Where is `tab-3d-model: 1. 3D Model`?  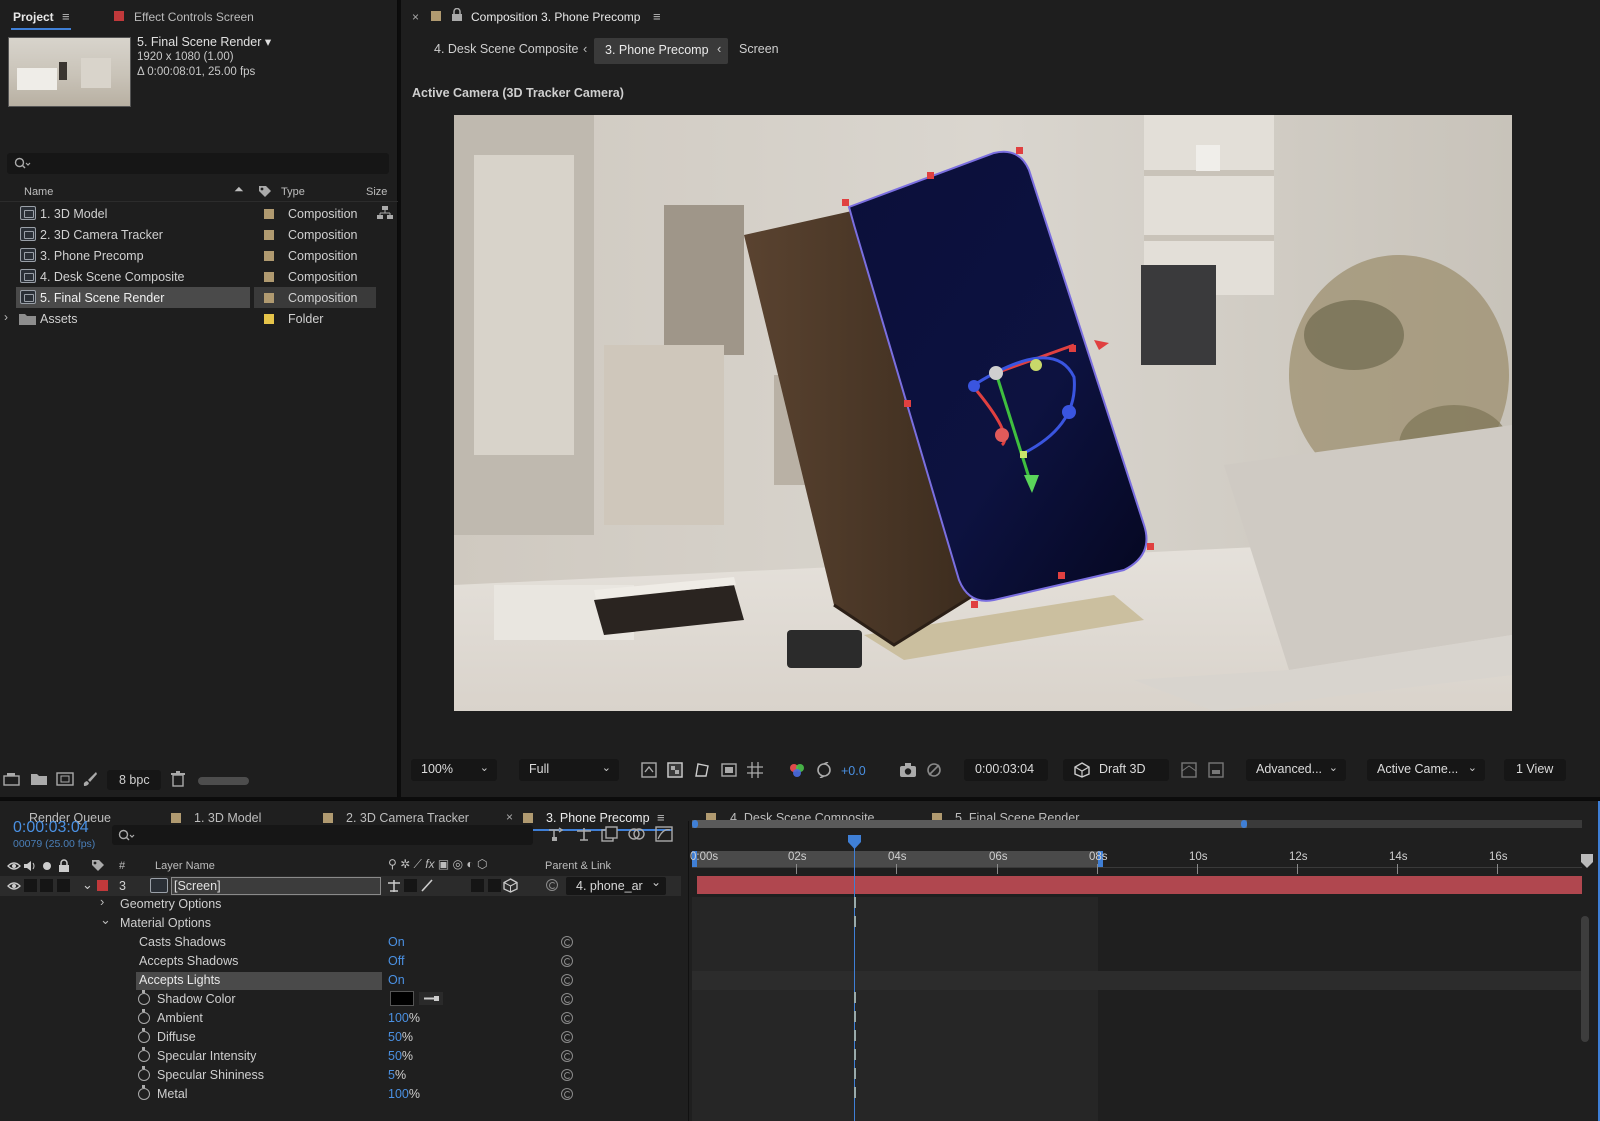
tab-3d-model: 1. 3D Model is located at coordinates (227, 818).